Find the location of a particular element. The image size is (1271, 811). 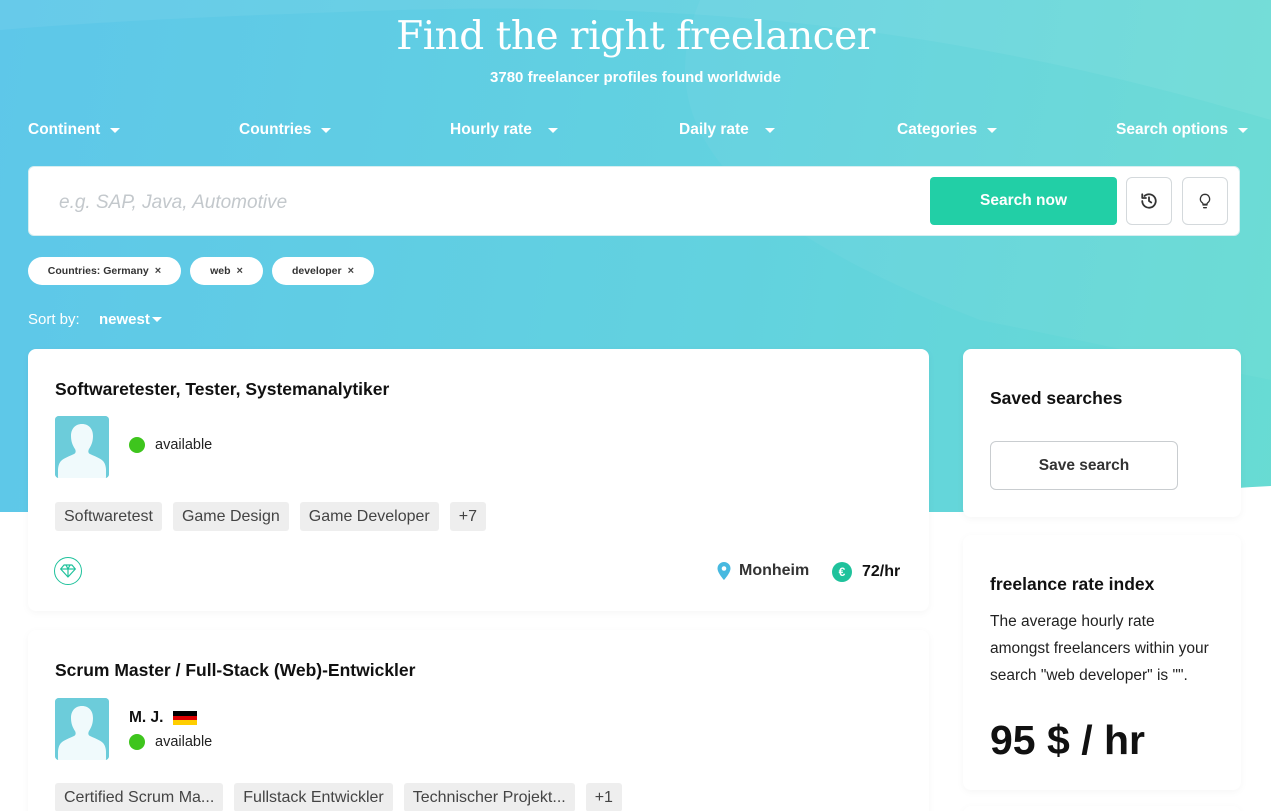

diamond-badge is located at coordinates (68, 571).